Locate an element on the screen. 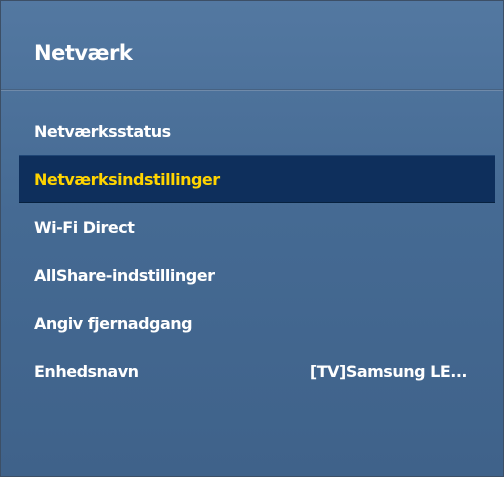 The height and width of the screenshot is (477, 504). menu-item-label: Angiv fjernadgang is located at coordinates (113, 323).